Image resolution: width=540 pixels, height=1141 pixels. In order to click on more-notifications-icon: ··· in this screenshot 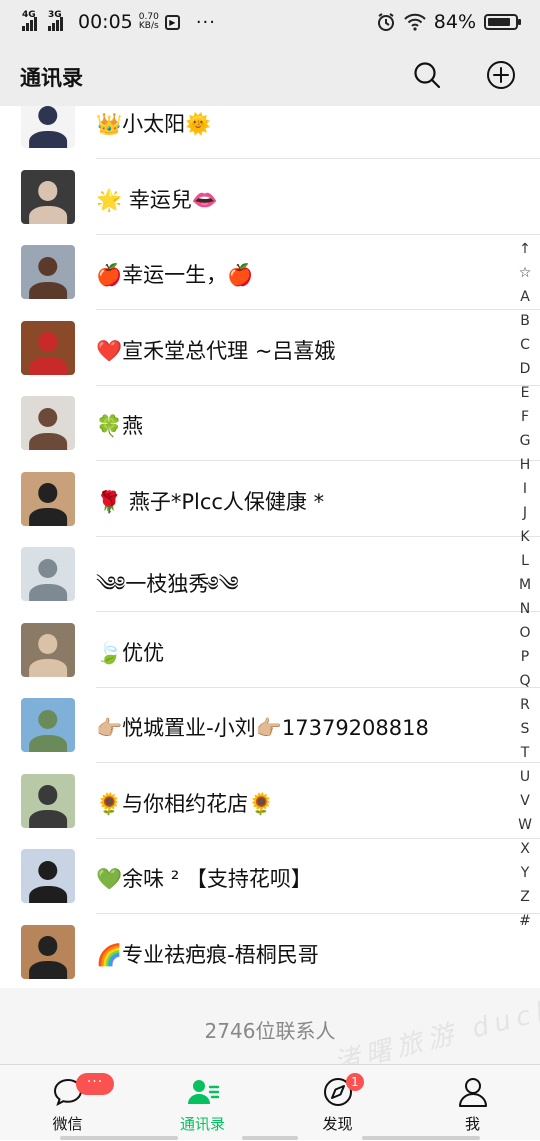, I will do `click(205, 22)`.